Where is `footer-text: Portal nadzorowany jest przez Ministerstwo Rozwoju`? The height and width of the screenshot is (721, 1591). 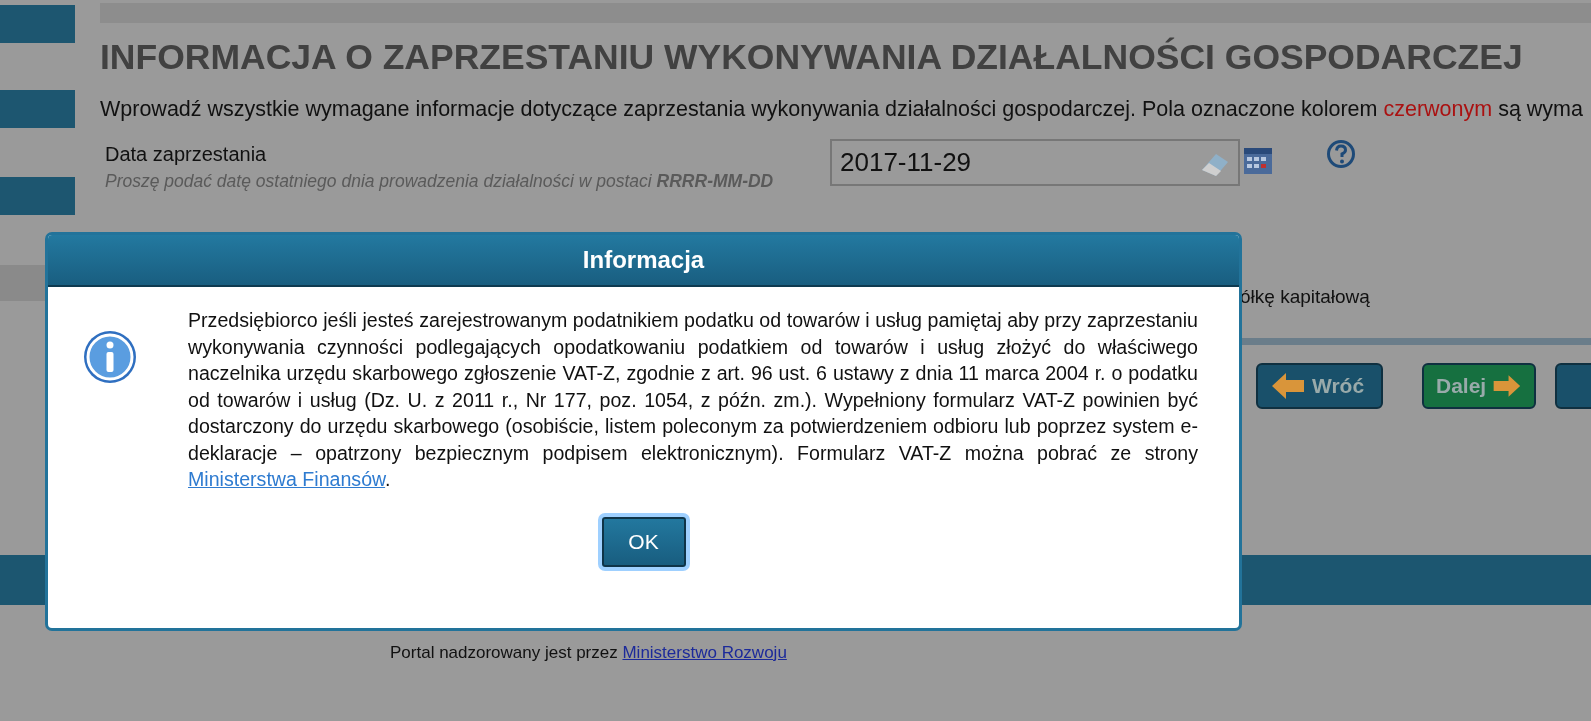
footer-text: Portal nadzorowany jest przez Ministerstwo Rozwoju is located at coordinates (588, 653).